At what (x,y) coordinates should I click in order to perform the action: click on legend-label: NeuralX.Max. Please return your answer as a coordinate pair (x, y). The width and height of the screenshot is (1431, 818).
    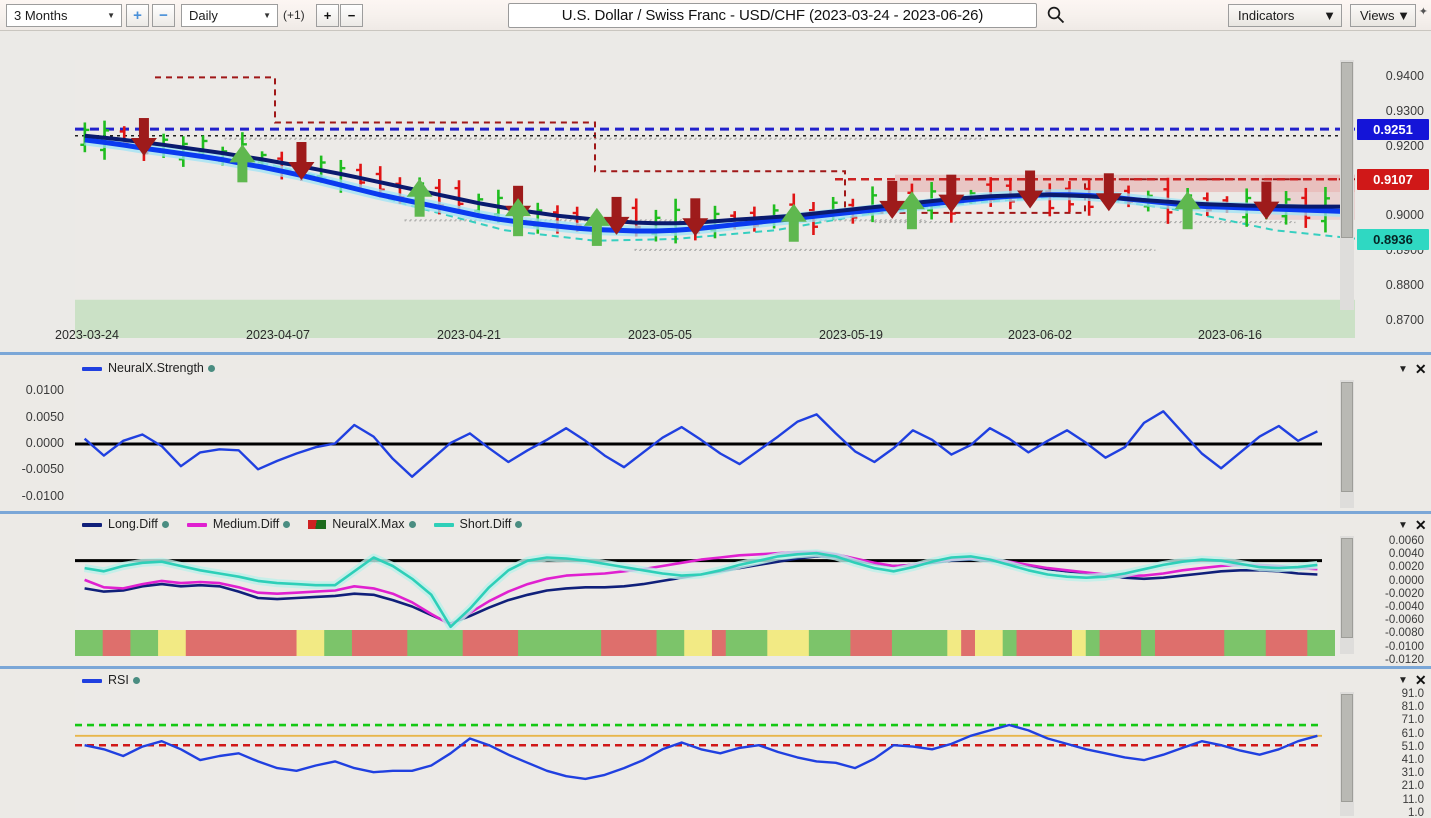
    Looking at the image, I should click on (368, 524).